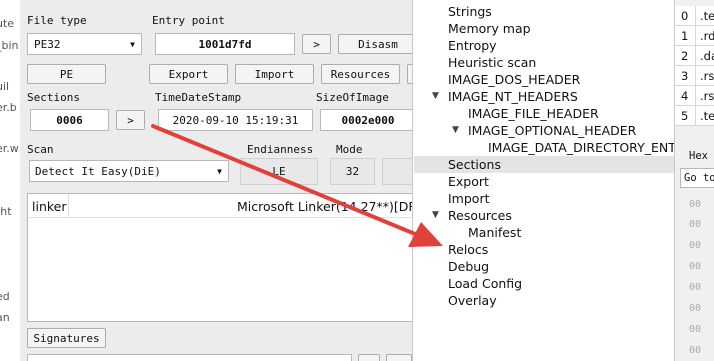  I want to click on arrow-shaft, so click(286, 181).